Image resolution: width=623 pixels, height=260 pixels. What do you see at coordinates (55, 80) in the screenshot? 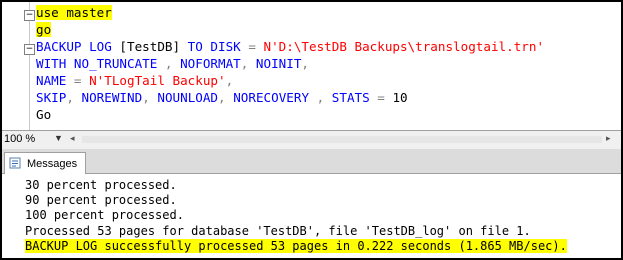
I see `code-token: NAME` at bounding box center [55, 80].